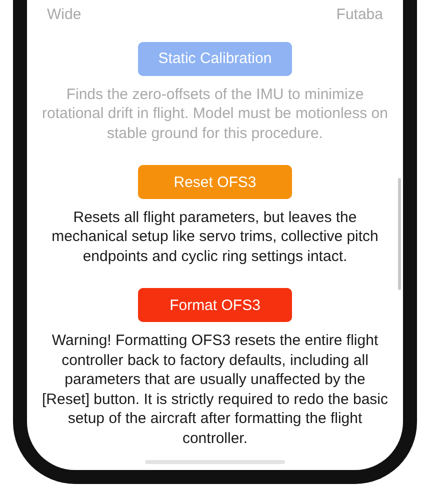 The height and width of the screenshot is (494, 430). Describe the element at coordinates (359, 15) in the screenshot. I see `header-label: Futaba` at that location.